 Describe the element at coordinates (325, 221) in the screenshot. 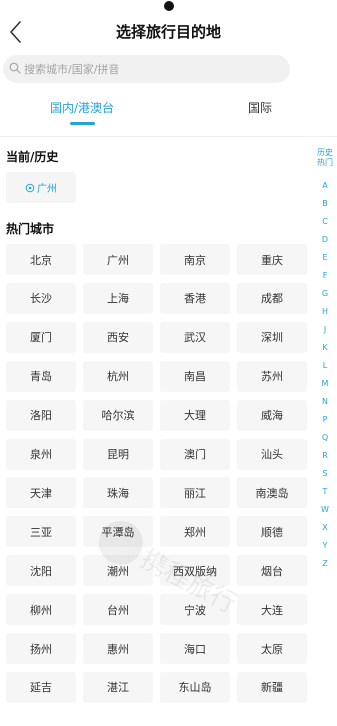

I see `index-letter: C` at that location.